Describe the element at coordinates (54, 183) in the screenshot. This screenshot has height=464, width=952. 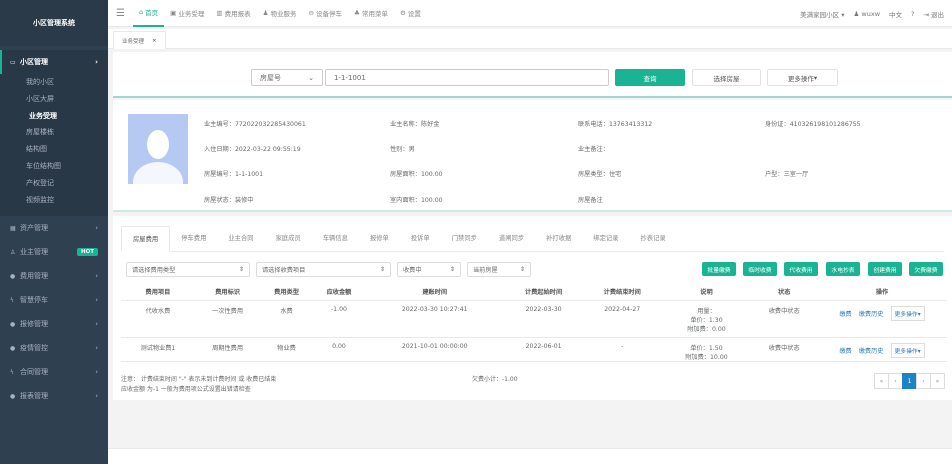
I see `submenu-item: 产权登记` at that location.